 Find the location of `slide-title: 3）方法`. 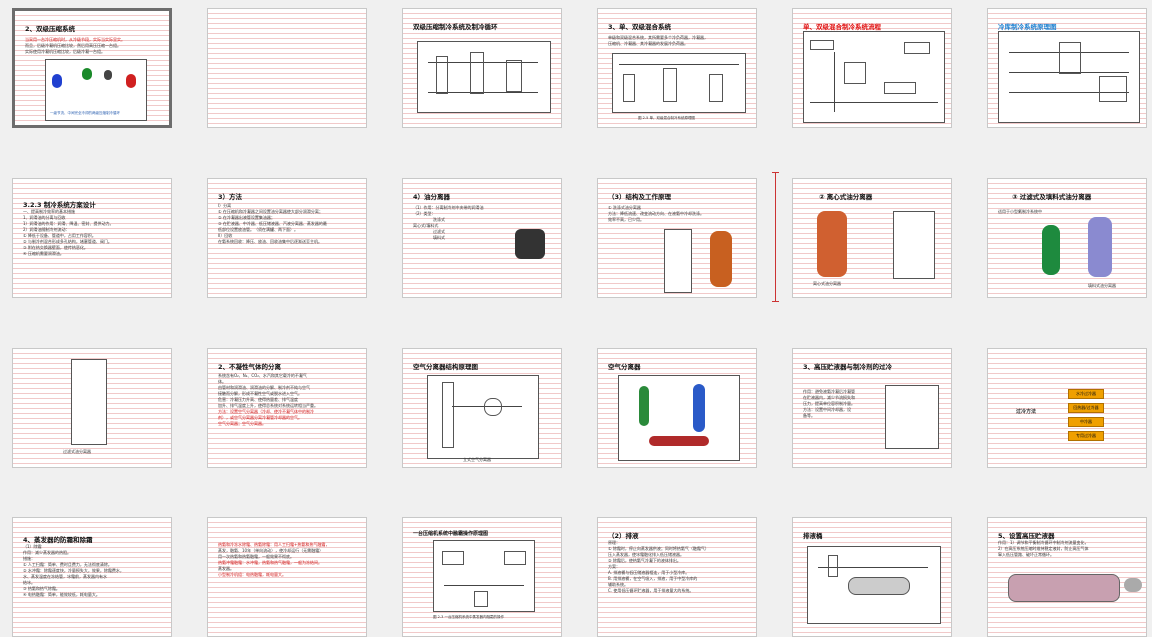

slide-title: 3）方法 is located at coordinates (230, 197).